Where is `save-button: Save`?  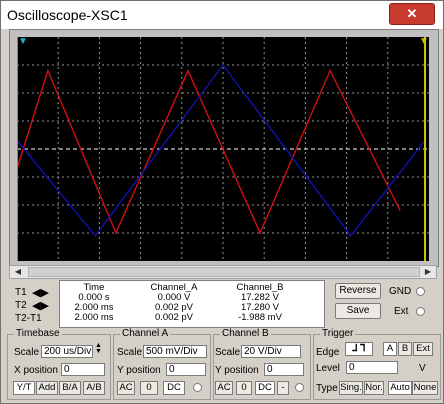 save-button: Save is located at coordinates (358, 311).